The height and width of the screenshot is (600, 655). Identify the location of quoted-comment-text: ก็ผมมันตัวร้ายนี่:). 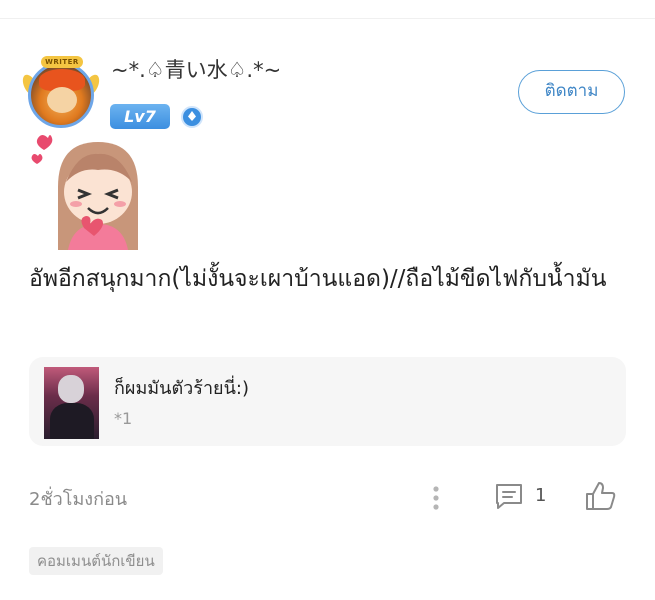
(181, 388).